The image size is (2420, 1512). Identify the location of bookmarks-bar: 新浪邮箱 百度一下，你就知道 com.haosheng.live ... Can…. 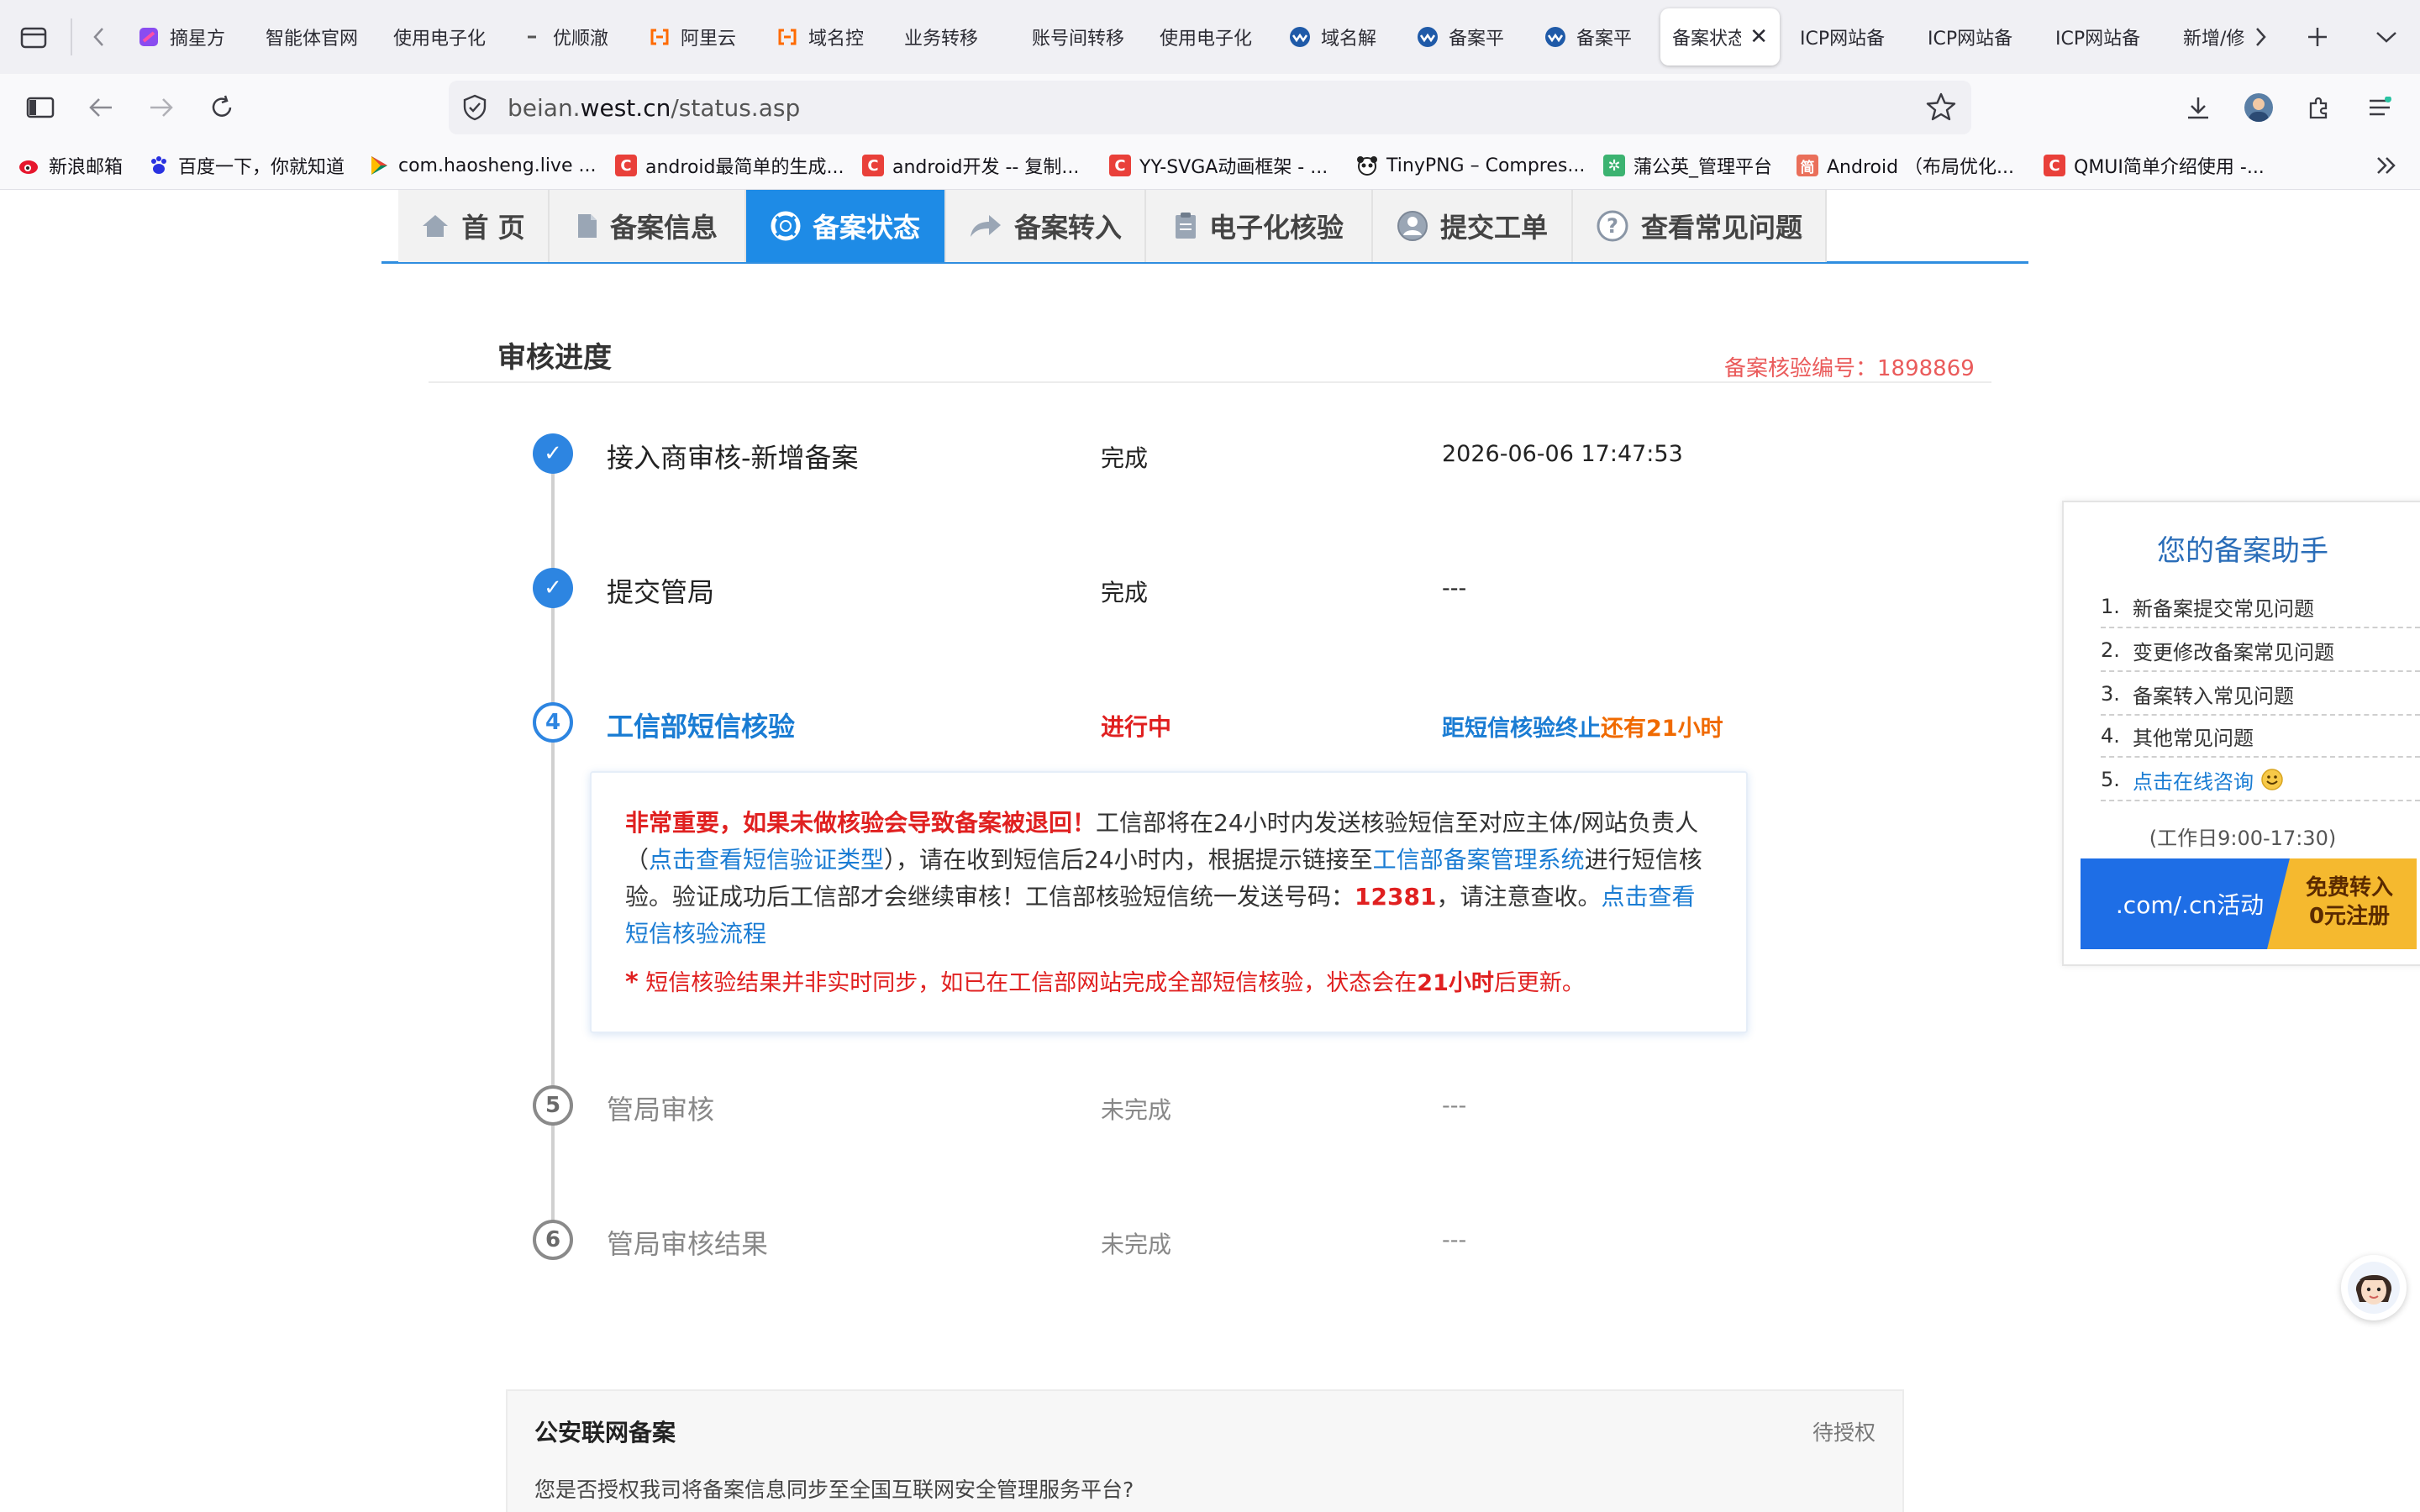
(1210, 165).